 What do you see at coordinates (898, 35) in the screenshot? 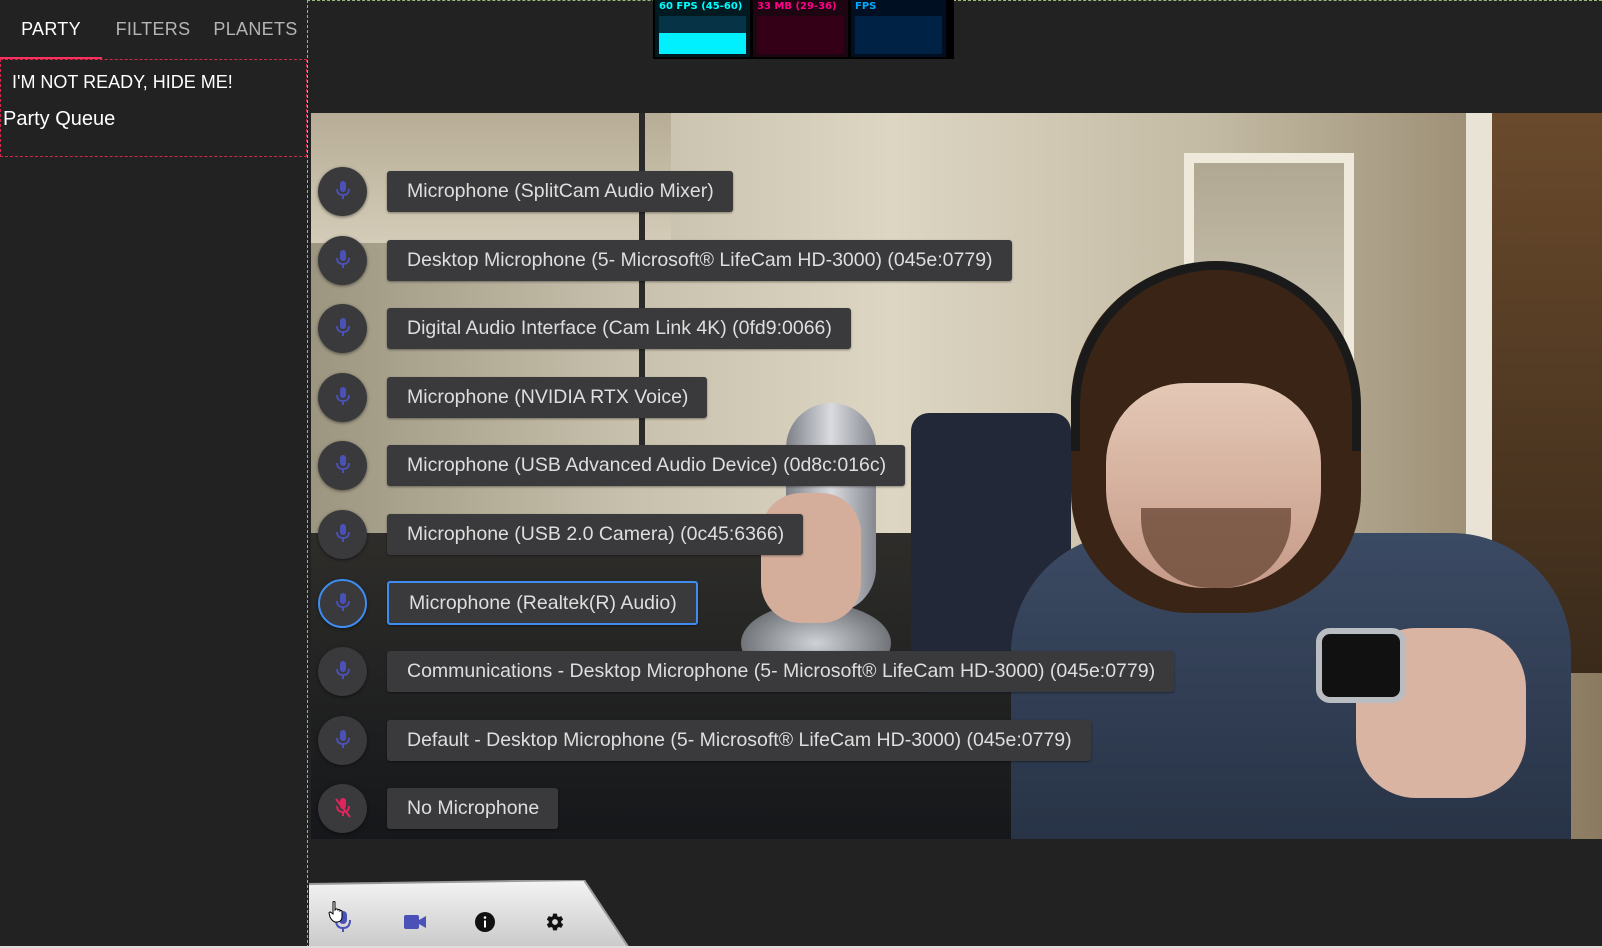
I see `third-graph` at bounding box center [898, 35].